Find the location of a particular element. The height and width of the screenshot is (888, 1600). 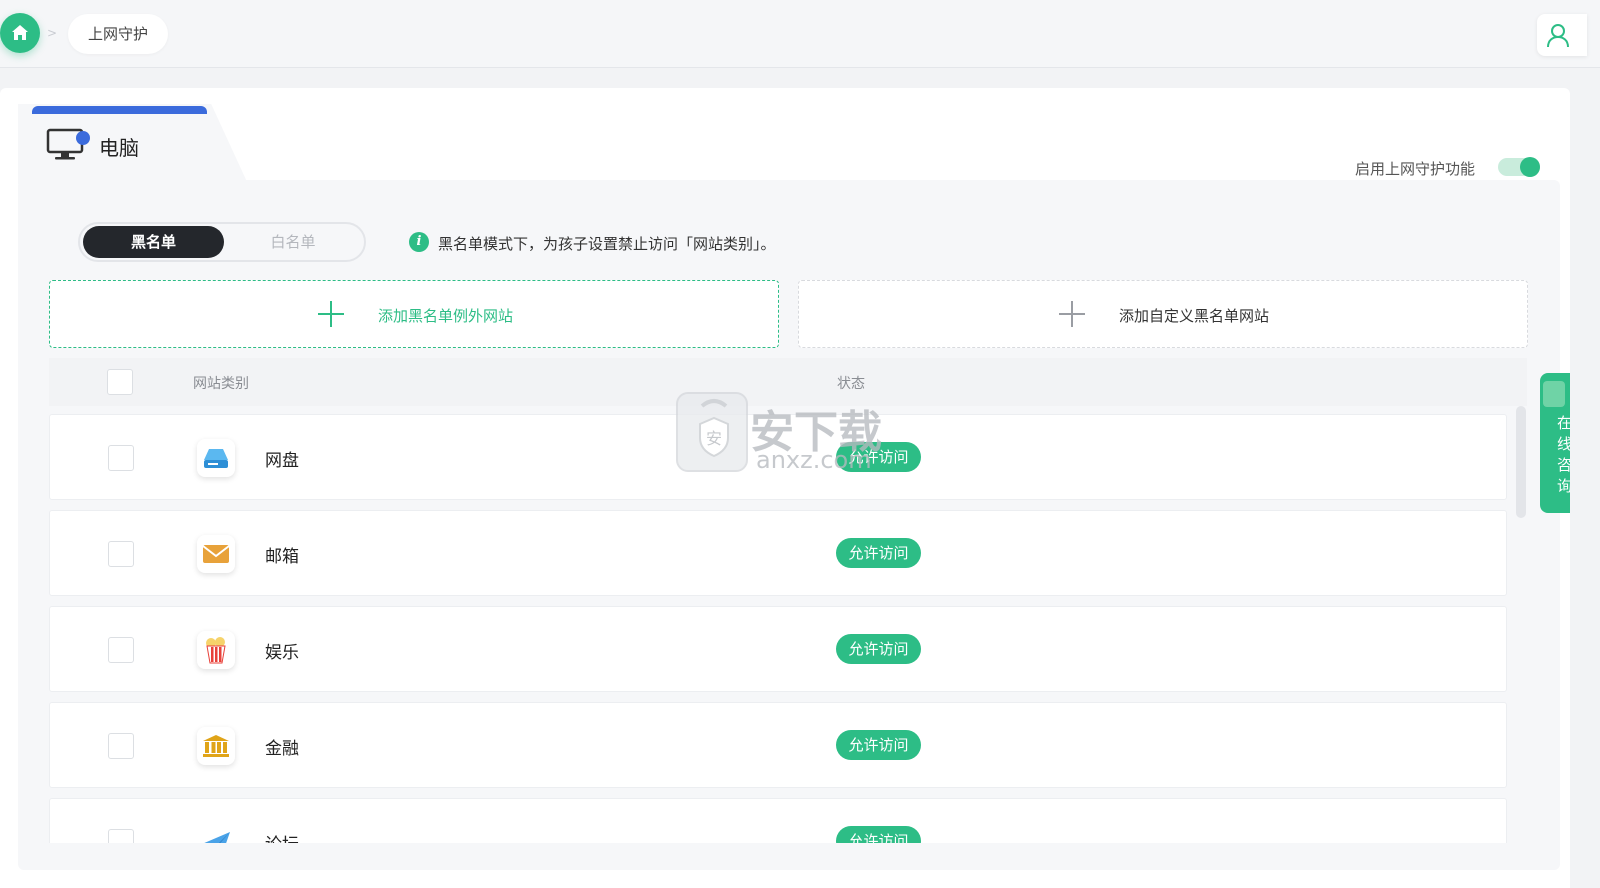

category-name: 论坛 is located at coordinates (282, 836).